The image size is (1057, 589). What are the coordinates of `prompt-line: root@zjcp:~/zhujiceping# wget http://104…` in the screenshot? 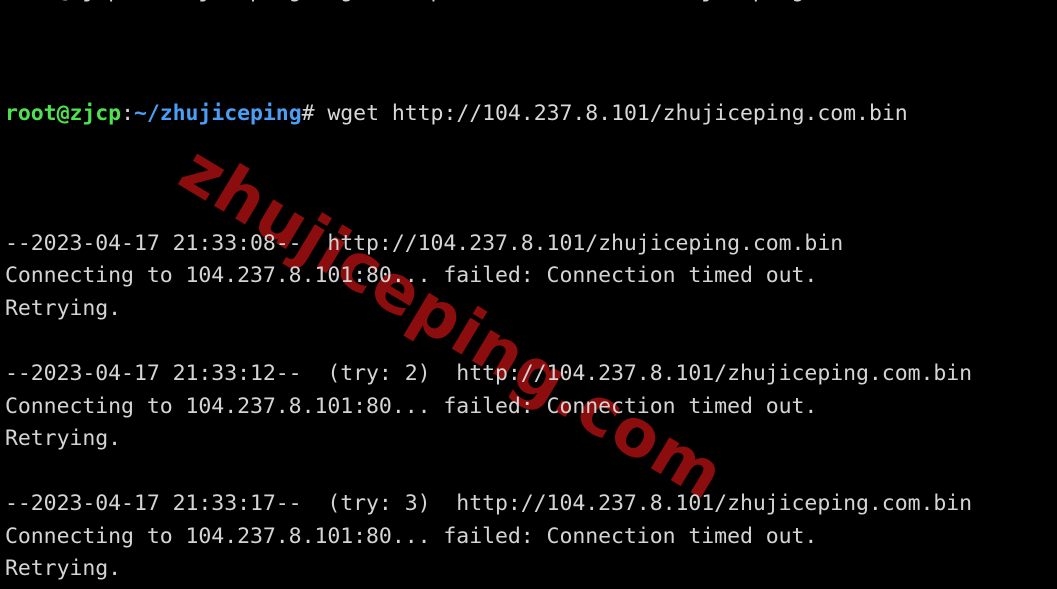 It's located at (531, 114).